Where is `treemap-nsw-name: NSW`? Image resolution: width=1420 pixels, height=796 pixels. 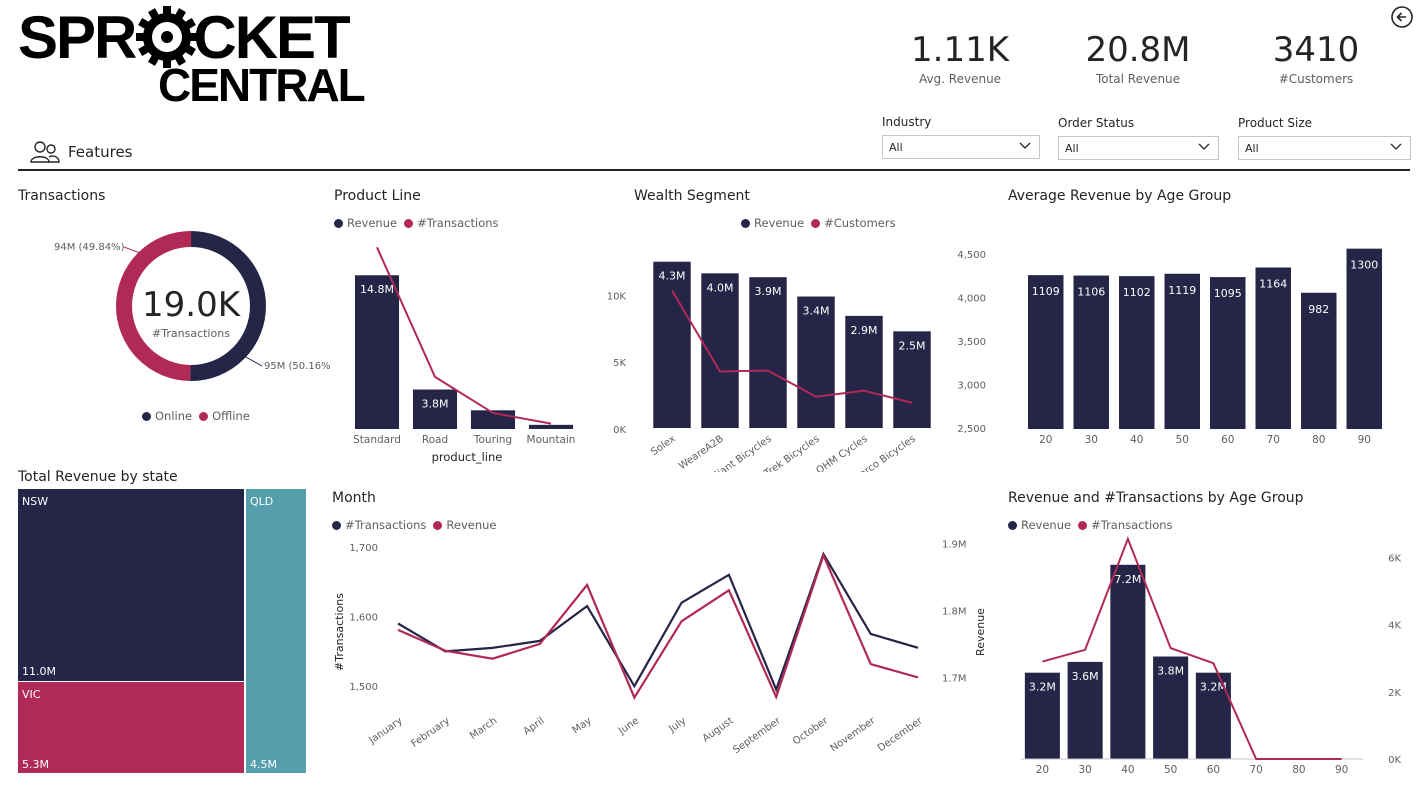 treemap-nsw-name: NSW is located at coordinates (35, 501).